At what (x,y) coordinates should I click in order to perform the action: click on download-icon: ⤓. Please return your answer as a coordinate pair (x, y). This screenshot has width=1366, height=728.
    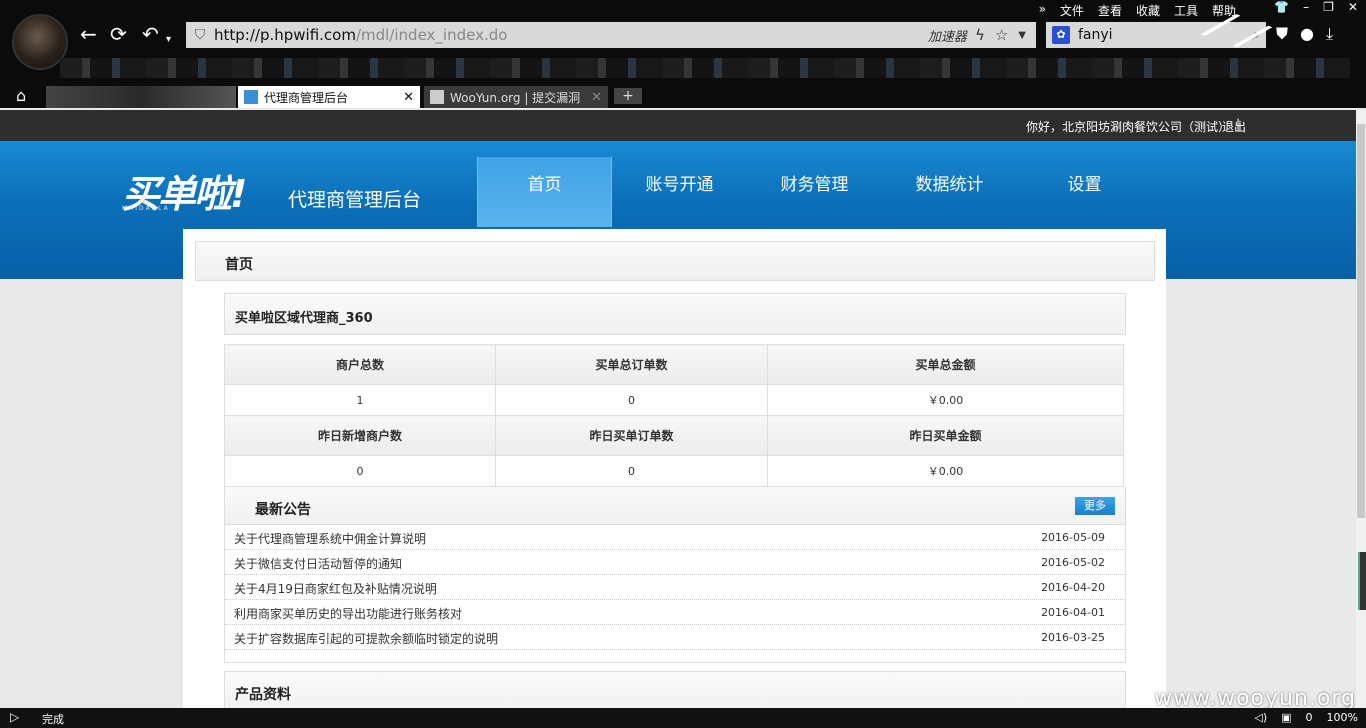
    Looking at the image, I should click on (1329, 34).